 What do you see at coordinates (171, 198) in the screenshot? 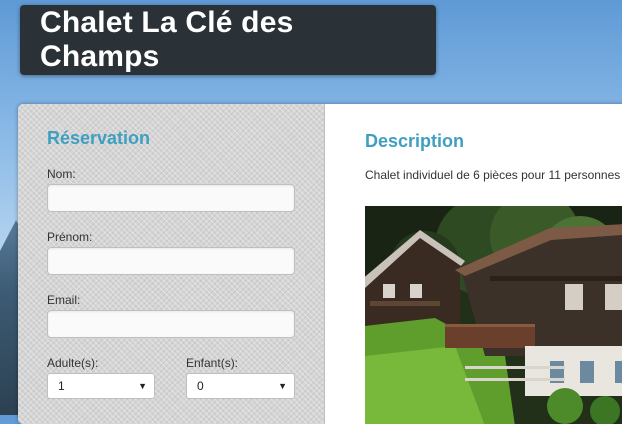
I see `nom-input` at bounding box center [171, 198].